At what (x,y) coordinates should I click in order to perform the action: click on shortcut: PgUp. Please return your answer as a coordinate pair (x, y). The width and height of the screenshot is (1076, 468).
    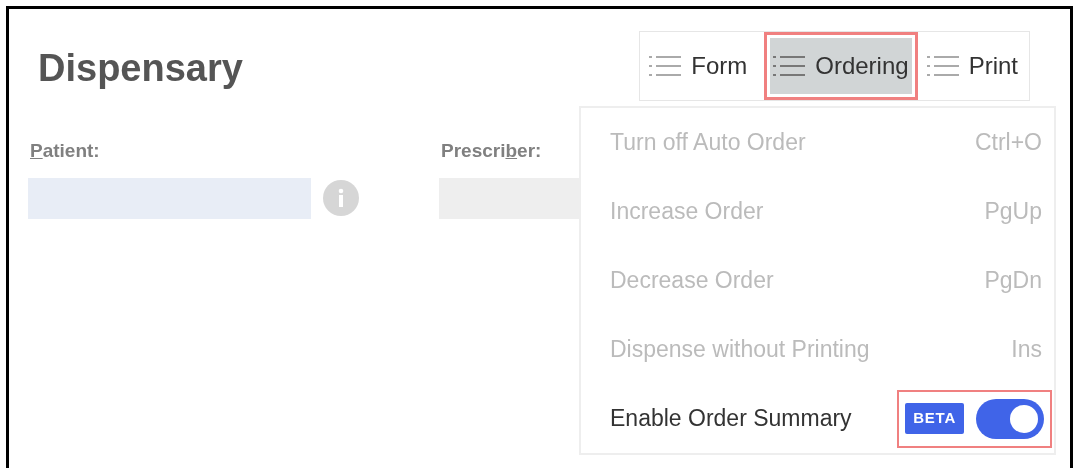
    Looking at the image, I should click on (1013, 212).